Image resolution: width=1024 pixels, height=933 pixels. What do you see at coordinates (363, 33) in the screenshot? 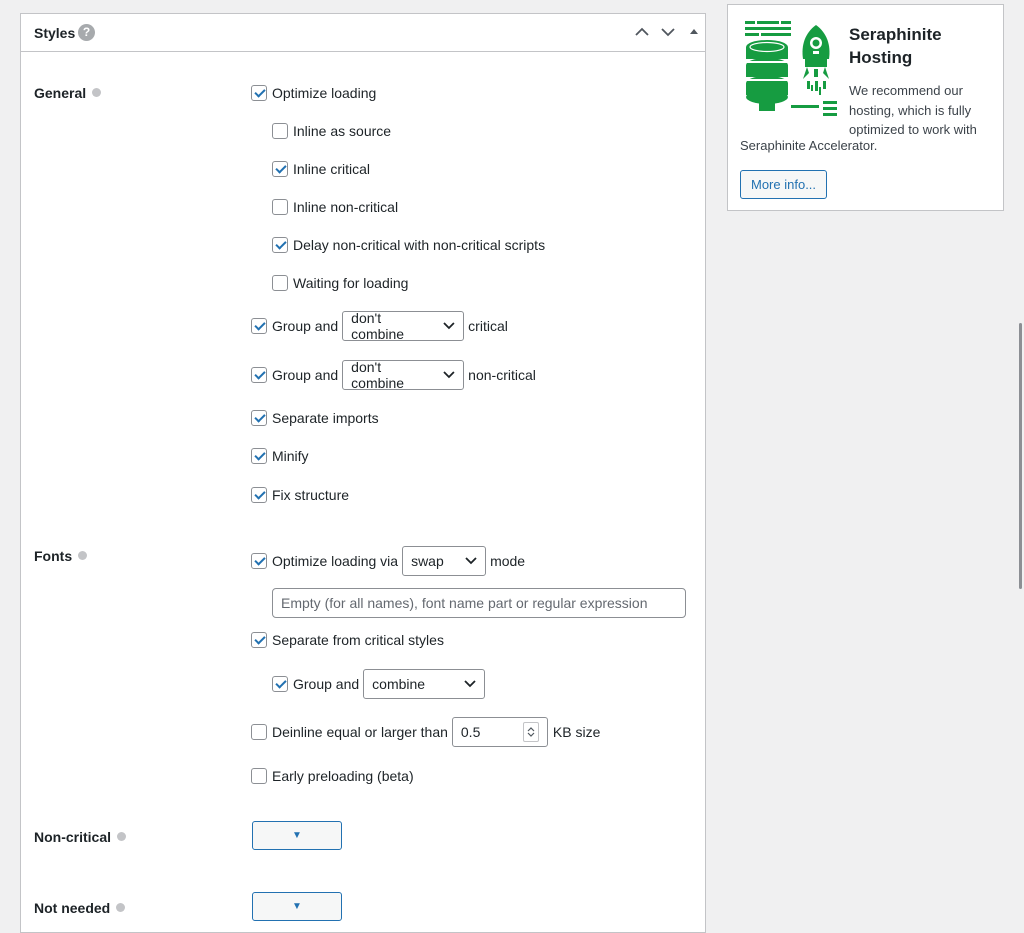
I see `postbox-header: Styles ?` at bounding box center [363, 33].